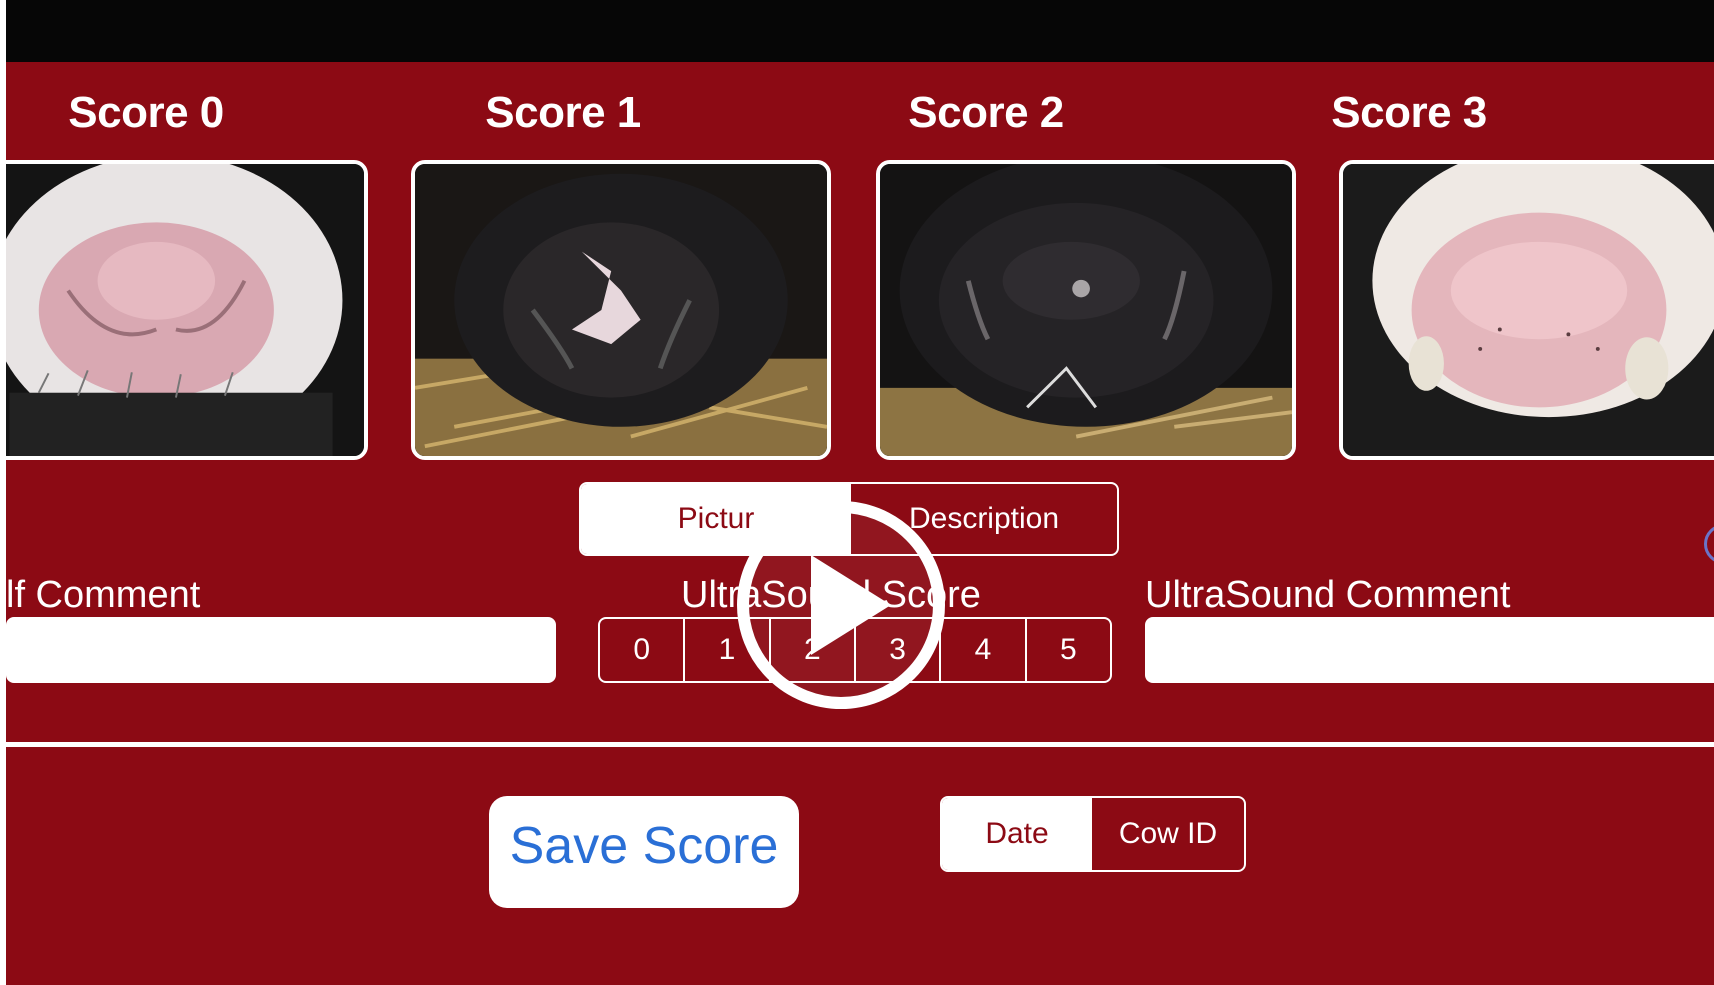 The height and width of the screenshot is (985, 1714). I want to click on score-0-title: Score 0, so click(146, 112).